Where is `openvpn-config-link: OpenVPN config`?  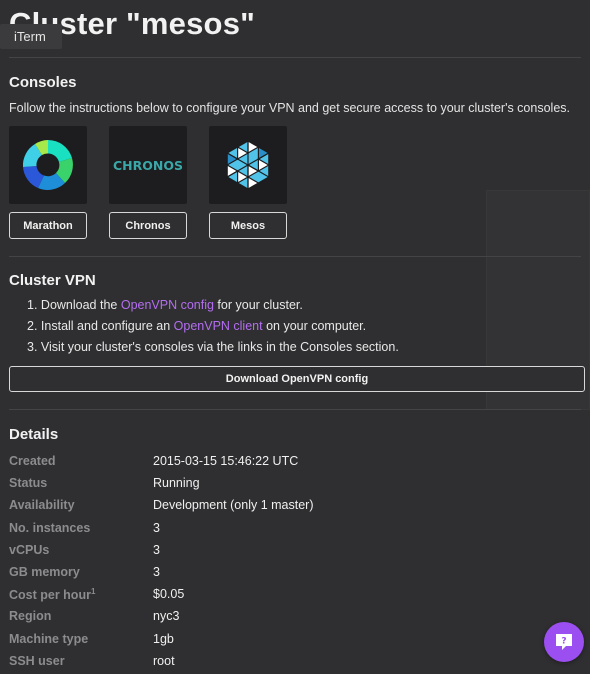 openvpn-config-link: OpenVPN config is located at coordinates (167, 305).